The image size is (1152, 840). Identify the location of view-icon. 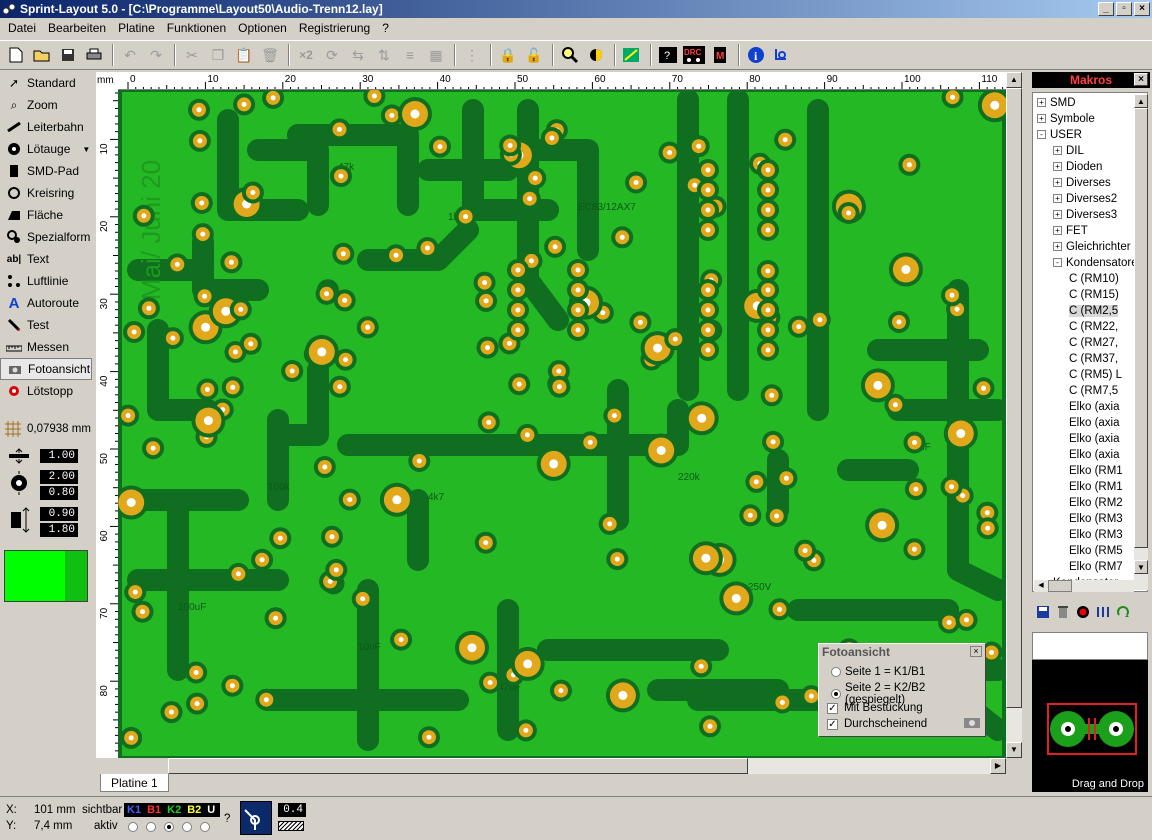
(596, 55).